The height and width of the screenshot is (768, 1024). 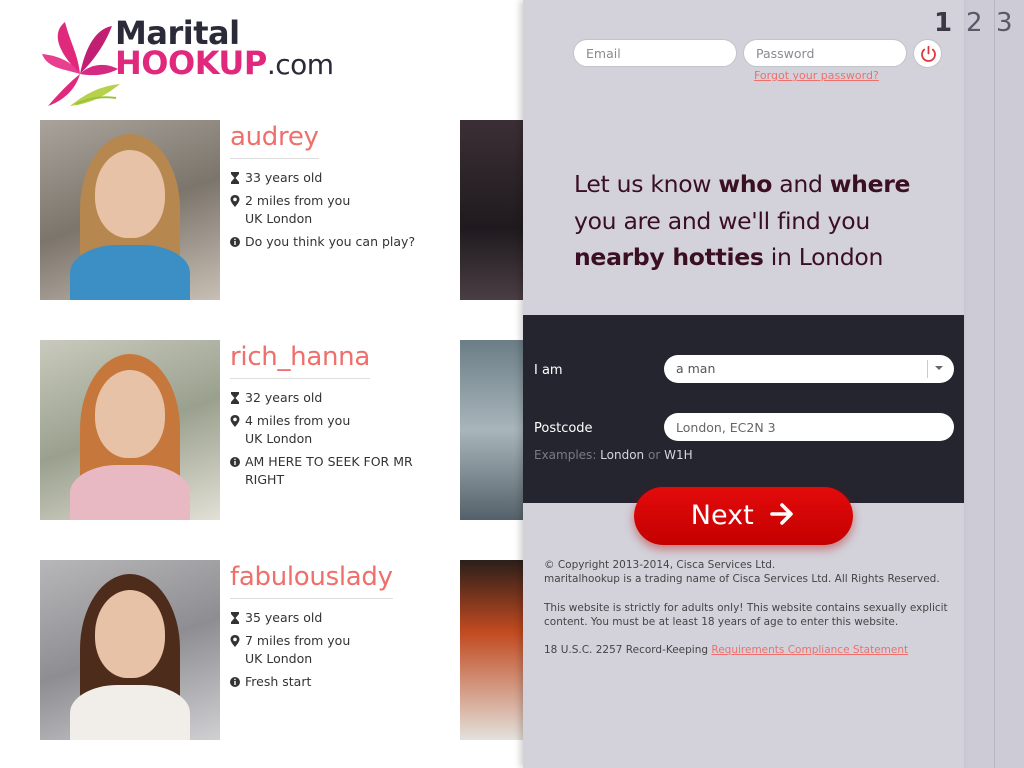 What do you see at coordinates (974, 23) in the screenshot?
I see `step-2-indicator: 2` at bounding box center [974, 23].